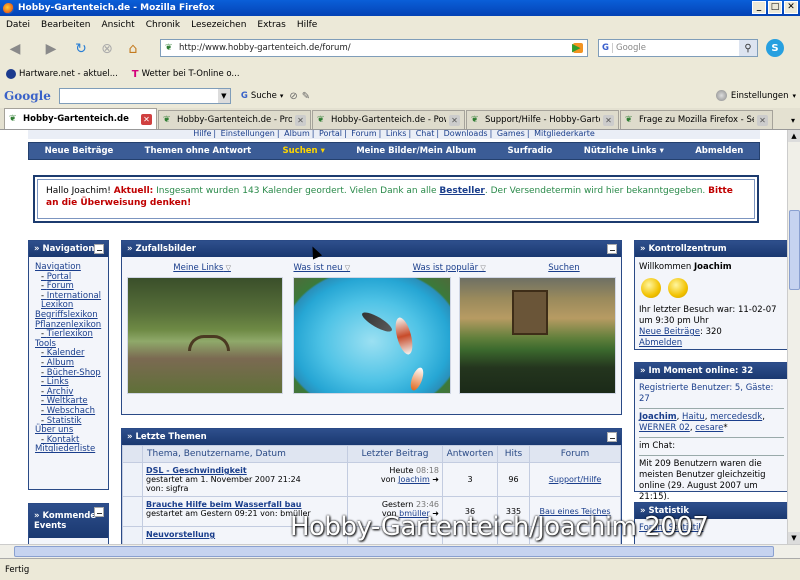 The height and width of the screenshot is (580, 800). I want to click on close-window-button: ✕, so click(791, 7).